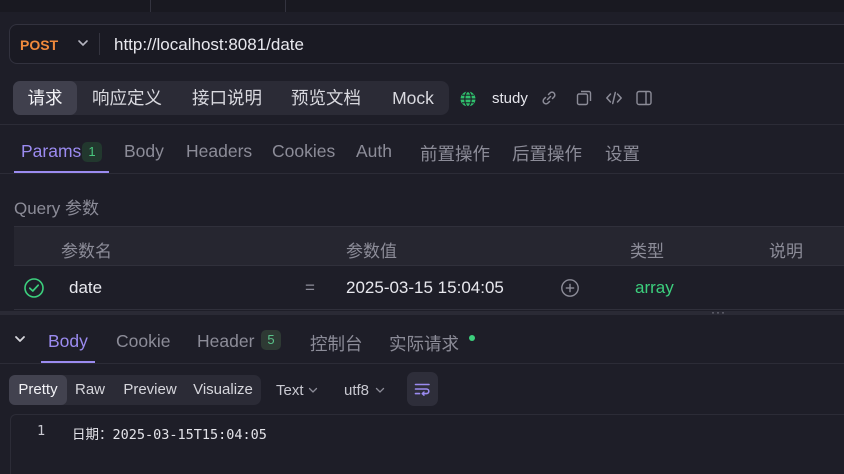  Describe the element at coordinates (90, 390) in the screenshot. I see `view-raw: Raw` at that location.